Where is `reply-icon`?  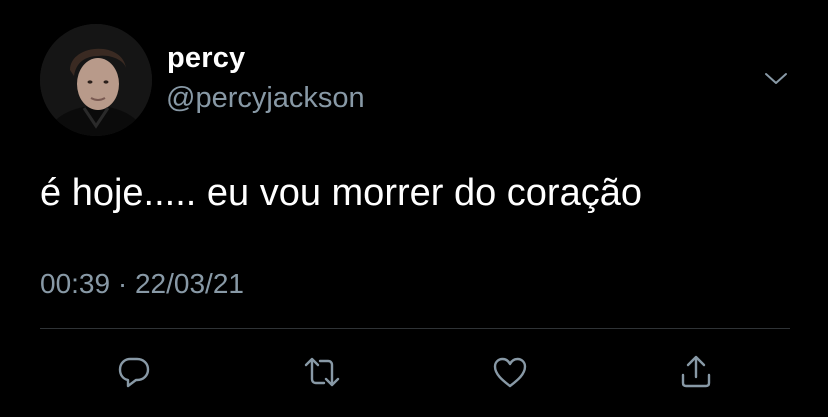 reply-icon is located at coordinates (134, 372).